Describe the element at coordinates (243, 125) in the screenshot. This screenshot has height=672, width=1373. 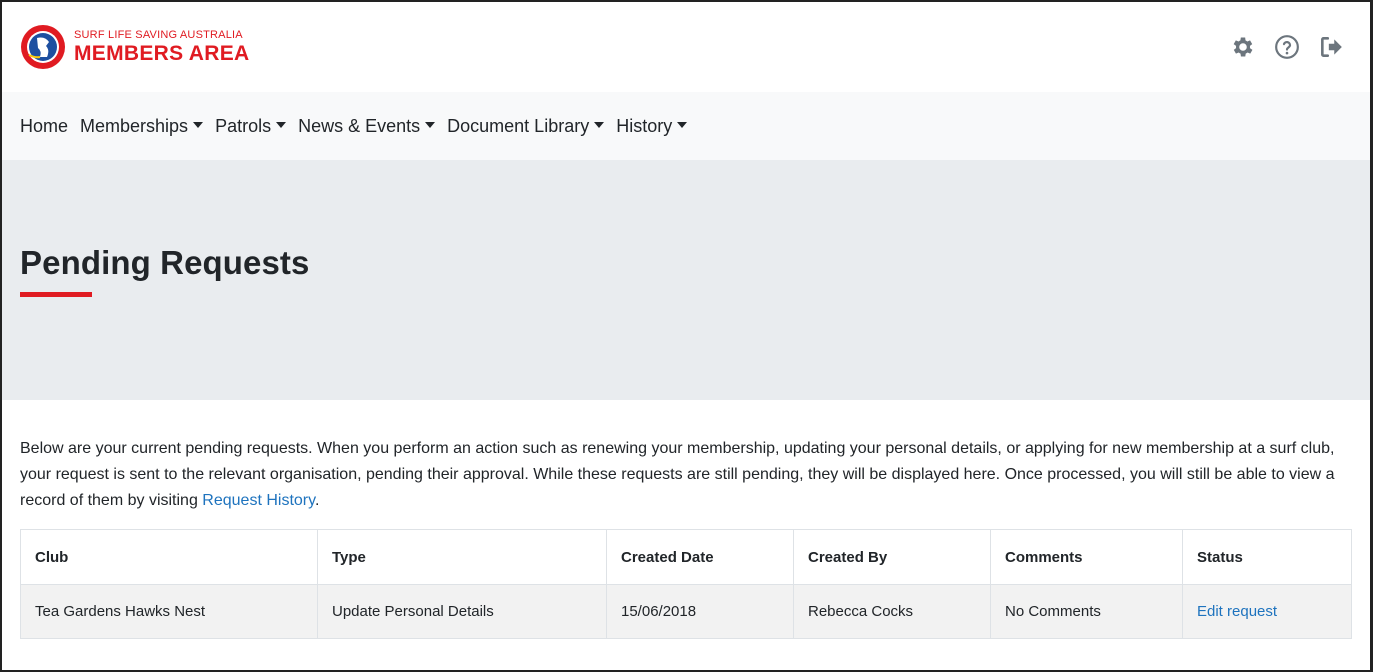
I see `nav-item-label: Patrols` at that location.